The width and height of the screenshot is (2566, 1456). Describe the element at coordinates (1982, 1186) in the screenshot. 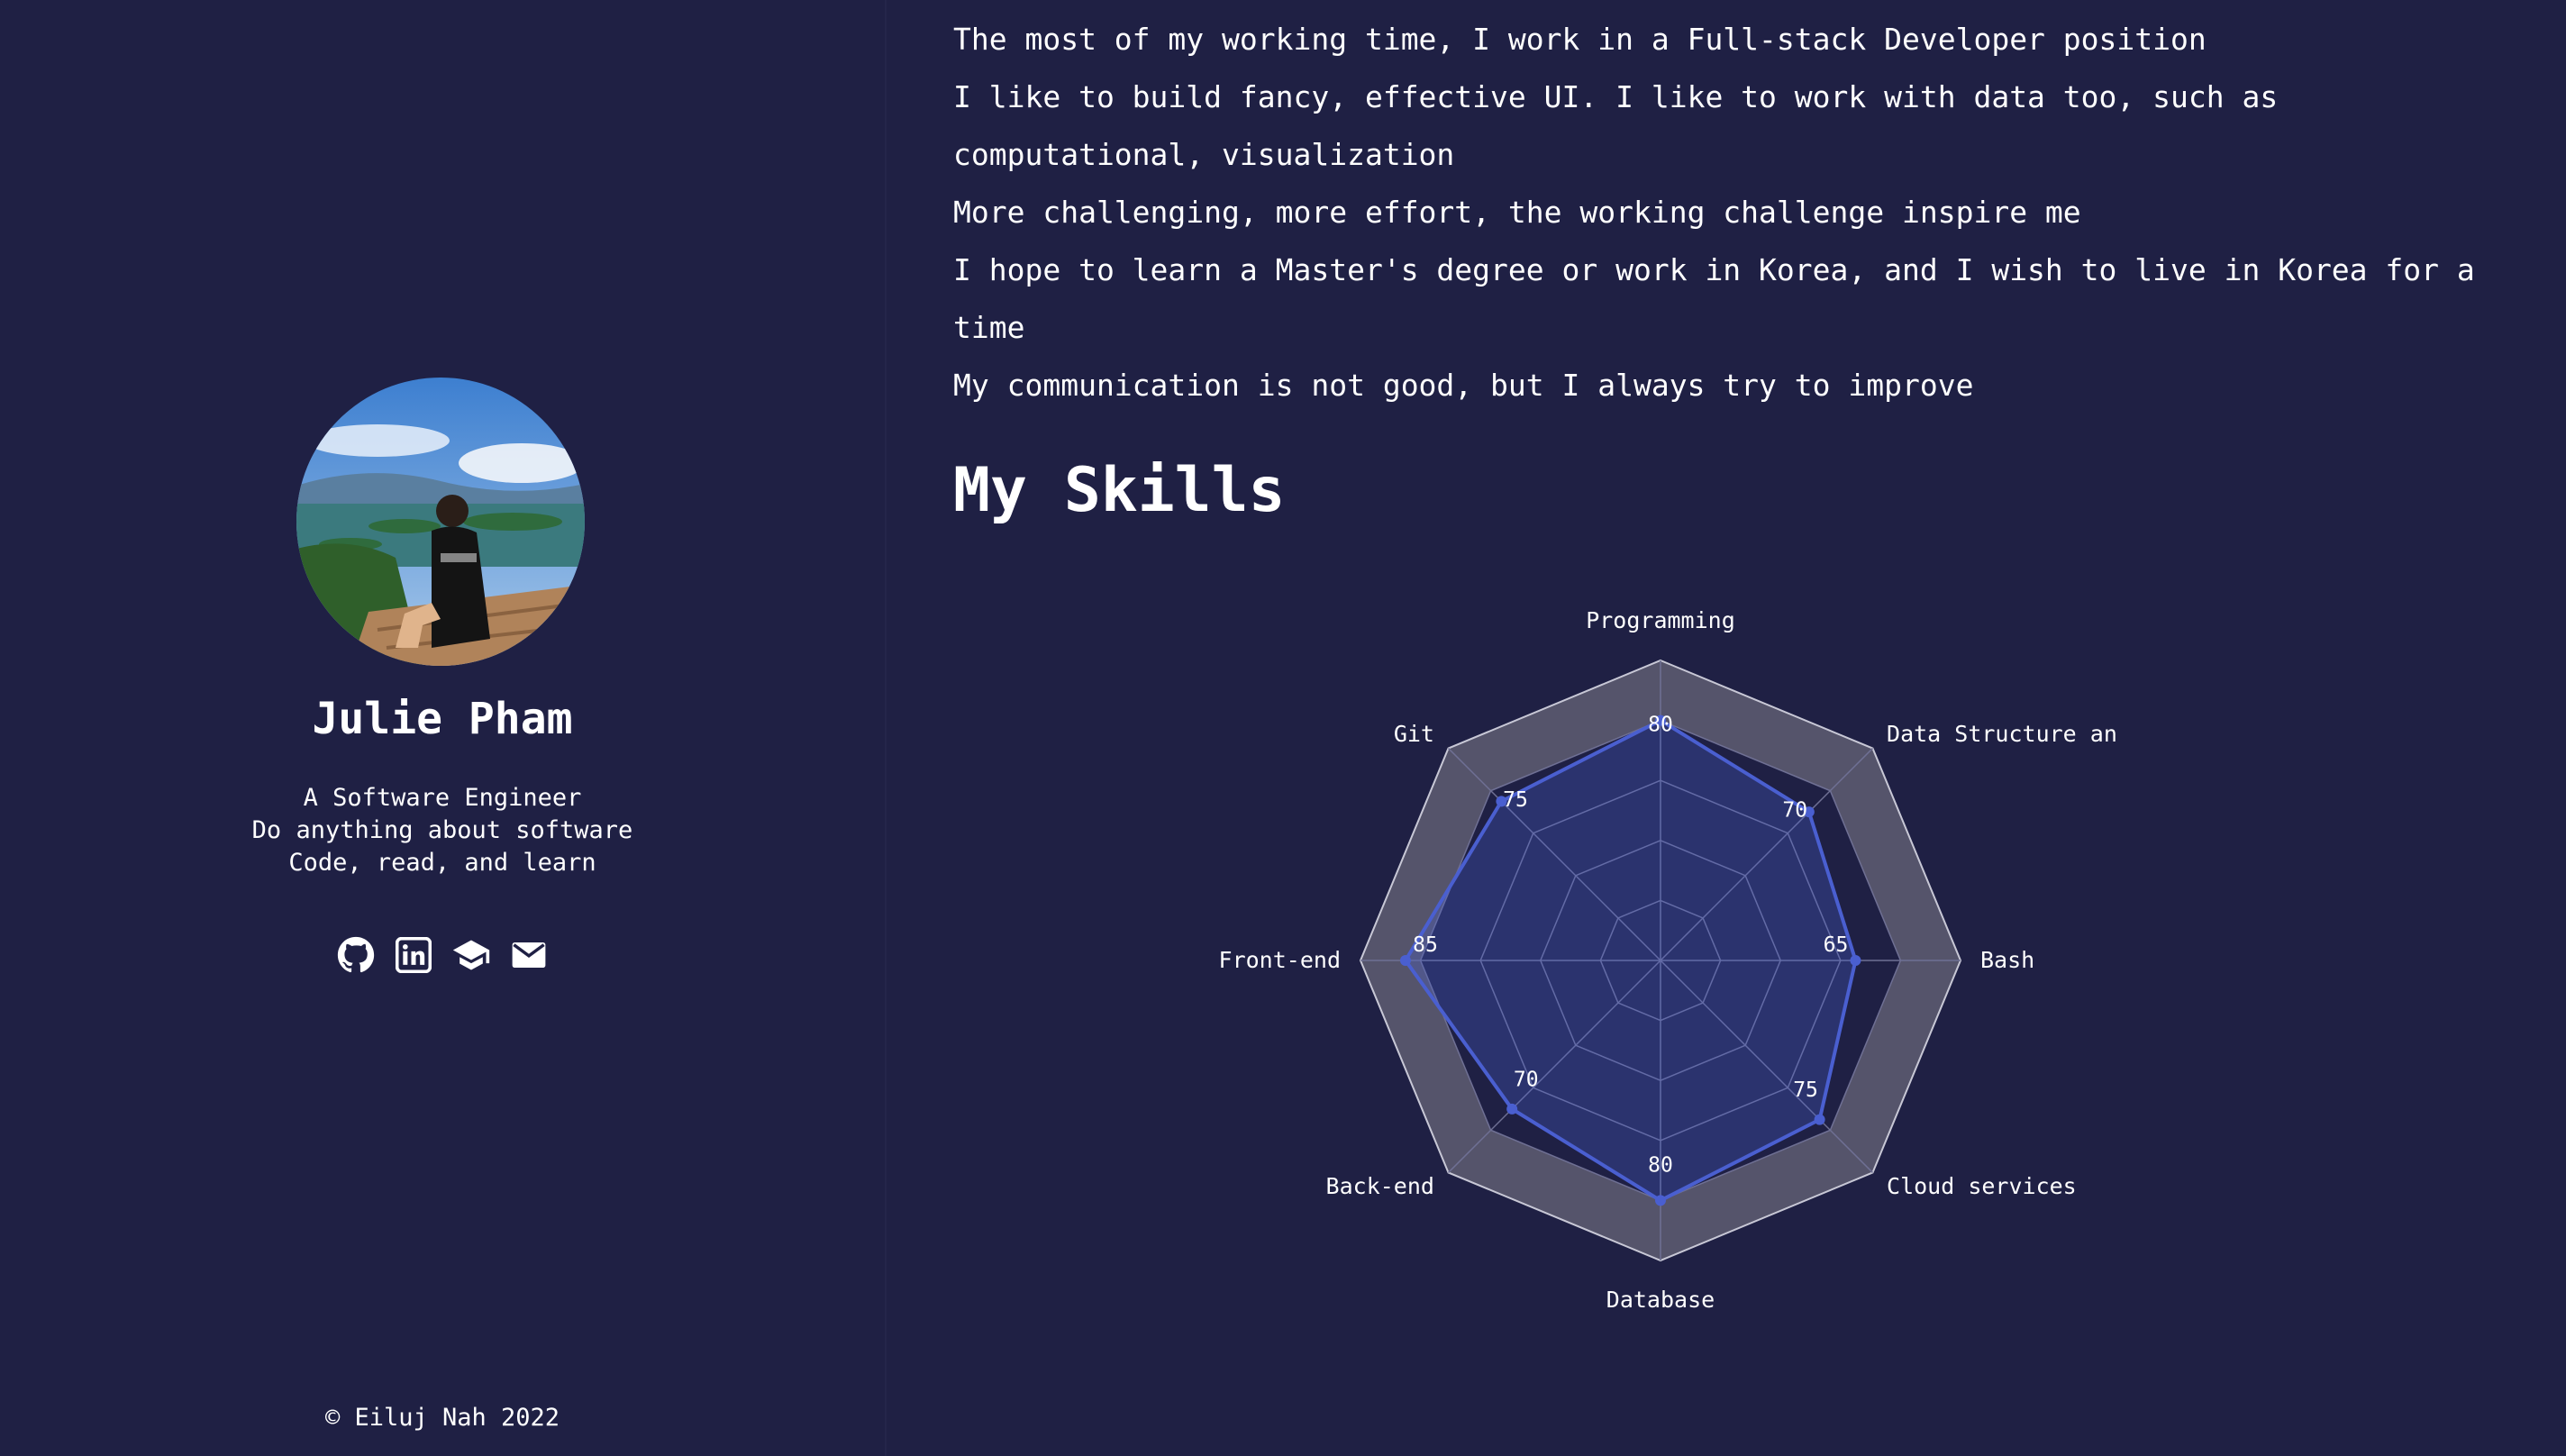

I see `radar-axis-label: Cloud services` at that location.